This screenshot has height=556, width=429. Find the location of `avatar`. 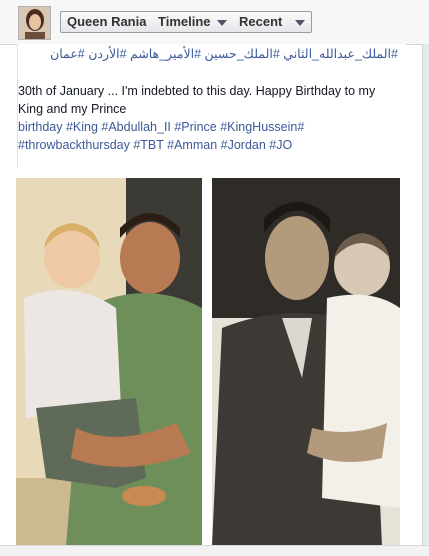

avatar is located at coordinates (34, 23).